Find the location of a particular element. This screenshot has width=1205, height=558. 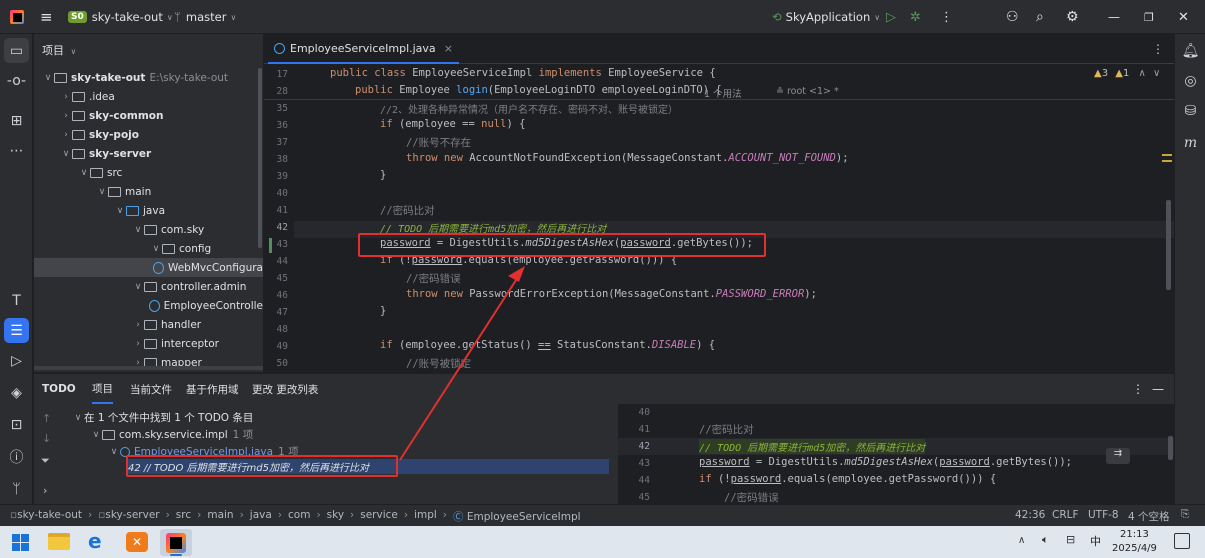

breadcrumb-item: sky is located at coordinates (335, 516).